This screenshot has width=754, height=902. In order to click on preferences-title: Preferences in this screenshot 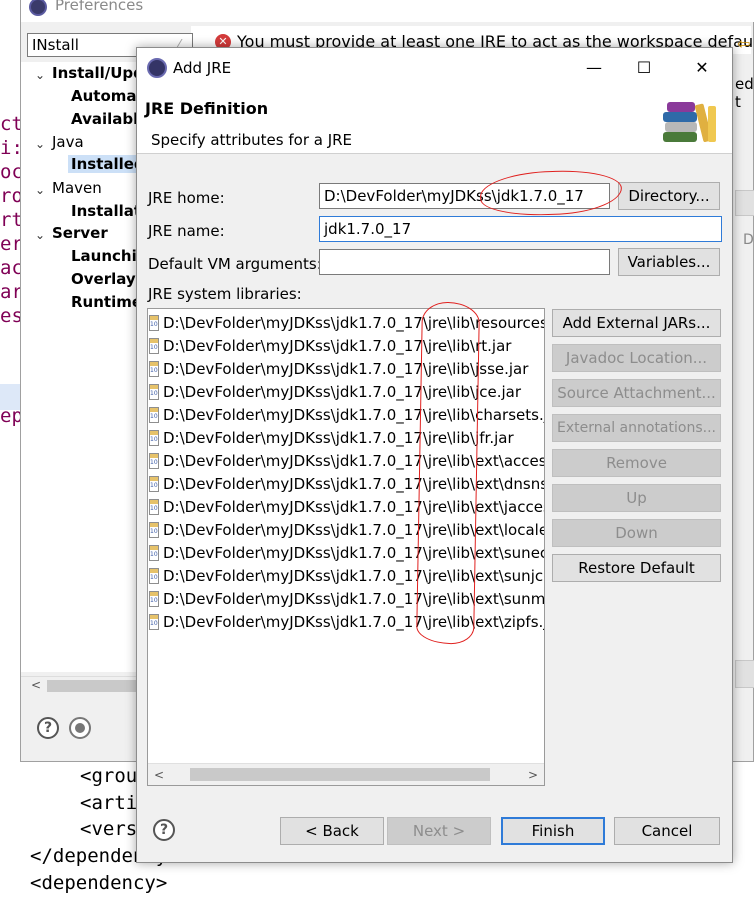, I will do `click(99, 7)`.